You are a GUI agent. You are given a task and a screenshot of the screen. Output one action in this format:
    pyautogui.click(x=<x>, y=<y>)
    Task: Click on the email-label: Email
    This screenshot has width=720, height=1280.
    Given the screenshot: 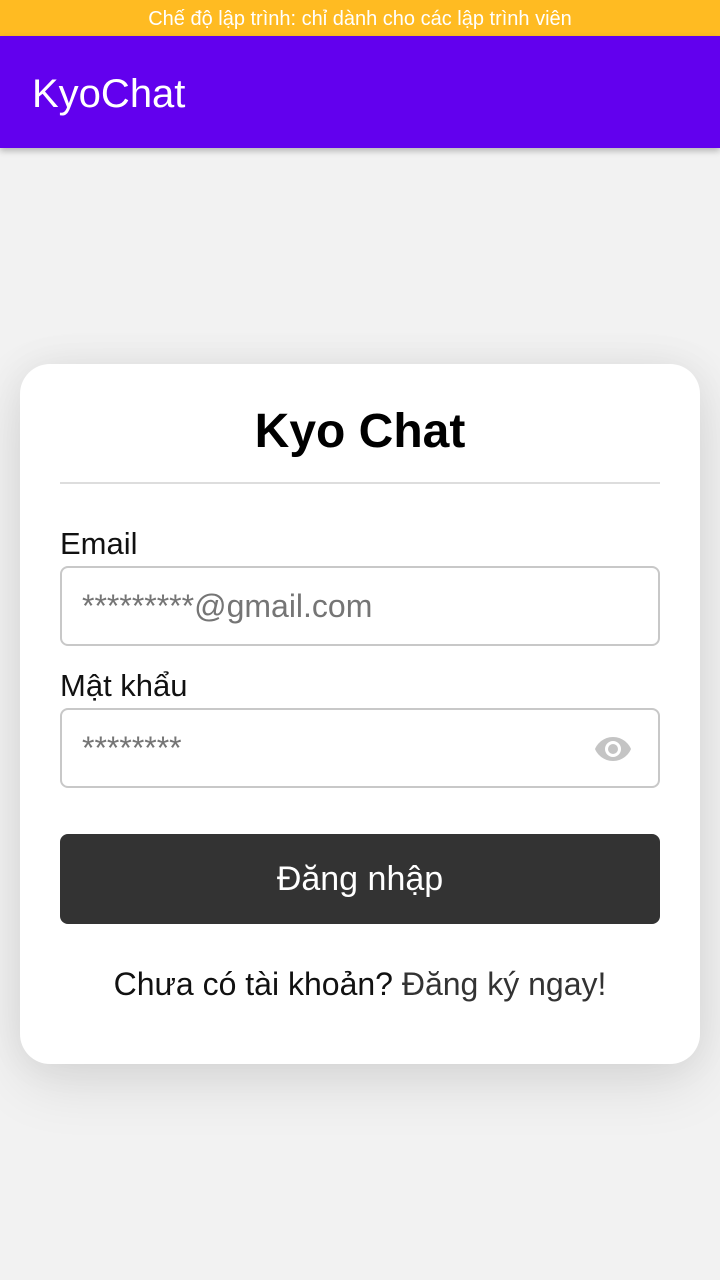 What is the action you would take?
    pyautogui.click(x=99, y=543)
    